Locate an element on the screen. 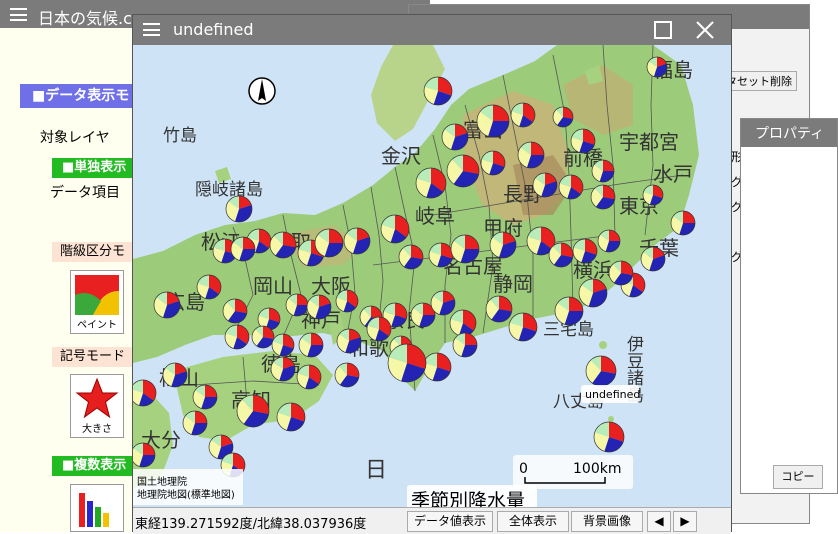 This screenshot has width=838, height=534. scroll-right-button: ▶ is located at coordinates (685, 521).